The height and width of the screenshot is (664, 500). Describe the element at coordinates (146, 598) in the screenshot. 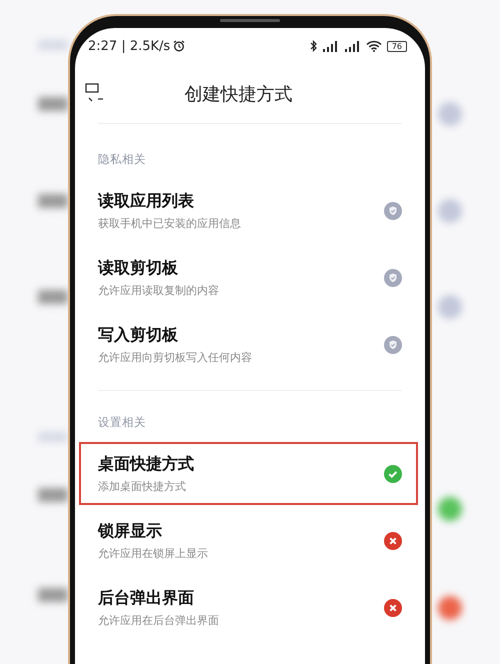

I see `permission-title: 后台弹出界面` at that location.